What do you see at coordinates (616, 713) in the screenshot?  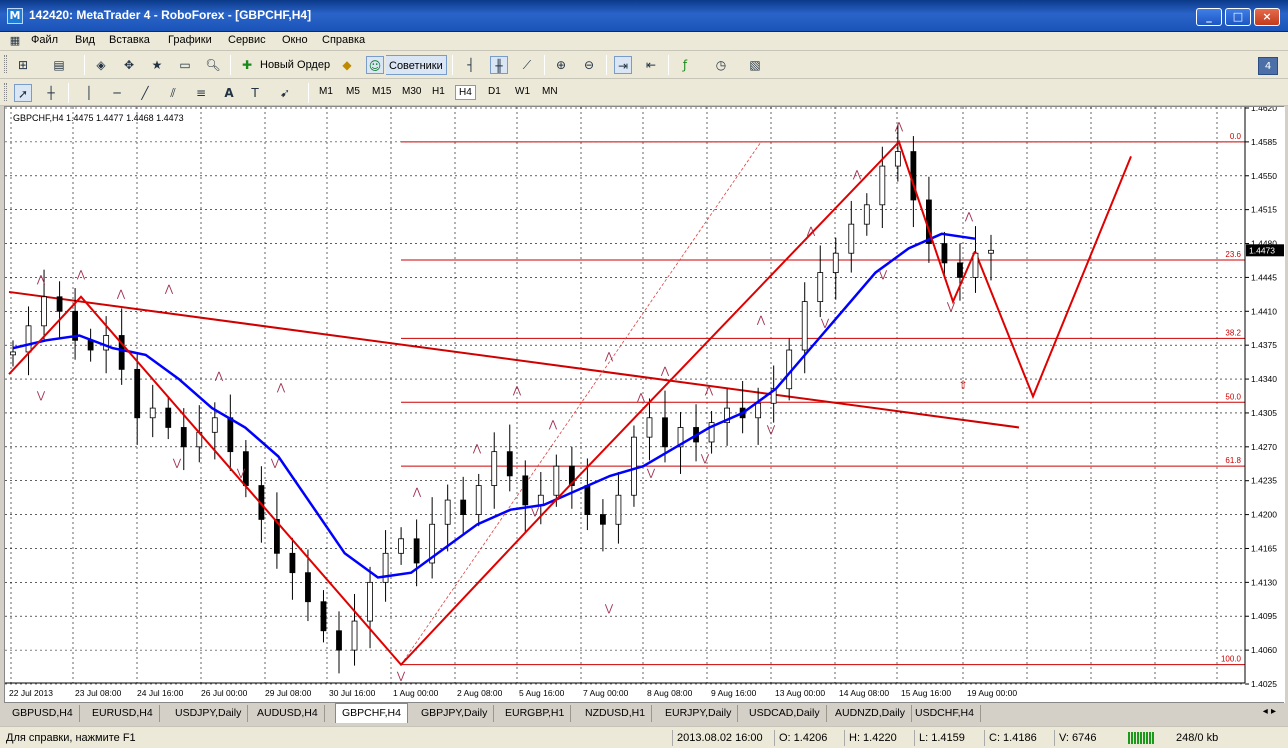 I see `chart-tab: NZDUSD,H1` at bounding box center [616, 713].